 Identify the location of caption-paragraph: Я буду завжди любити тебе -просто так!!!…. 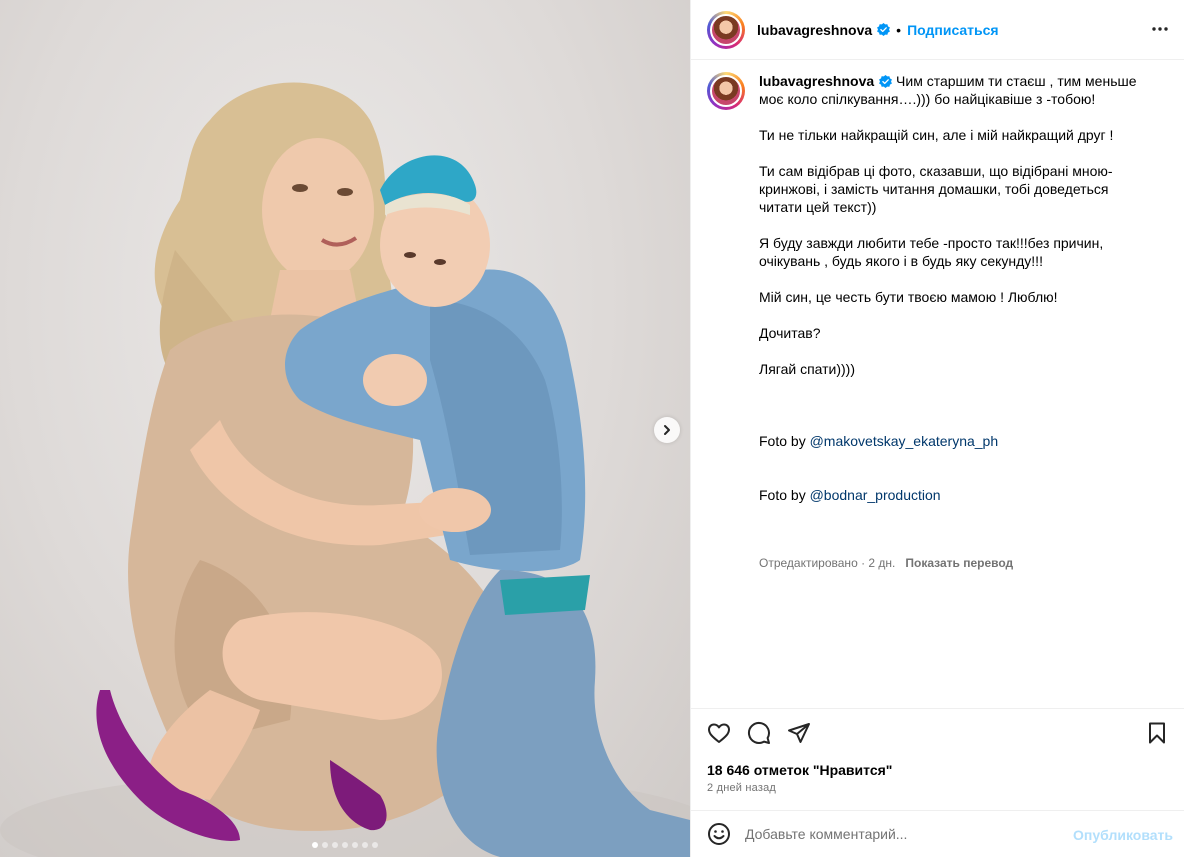
(933, 252).